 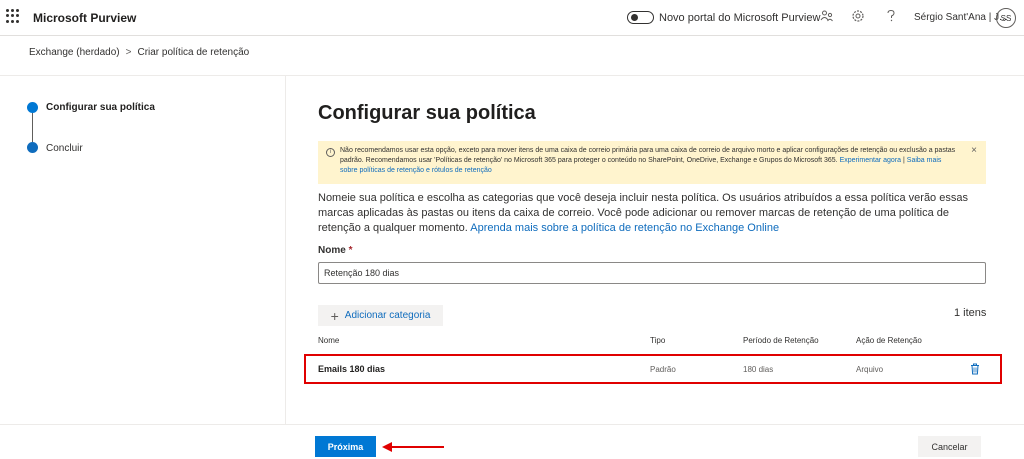 I want to click on table-row-name: Emails 180 dias, so click(x=352, y=369).